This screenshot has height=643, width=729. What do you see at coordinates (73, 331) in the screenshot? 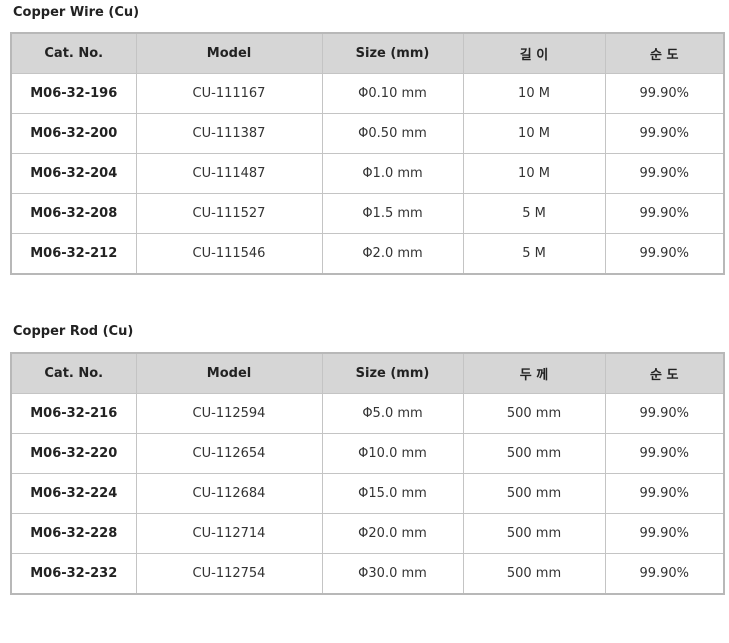
I see `copper-rod-title: Copper Rod (Cu)` at bounding box center [73, 331].